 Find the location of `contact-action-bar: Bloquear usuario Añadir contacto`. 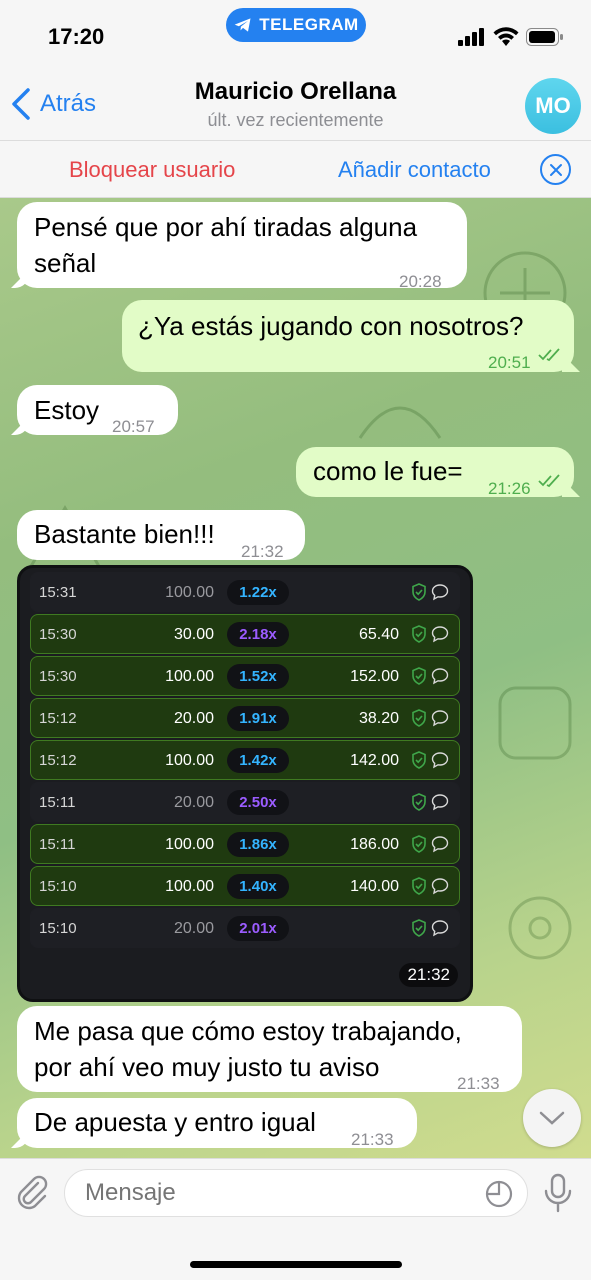

contact-action-bar: Bloquear usuario Añadir contacto is located at coordinates (295, 169).